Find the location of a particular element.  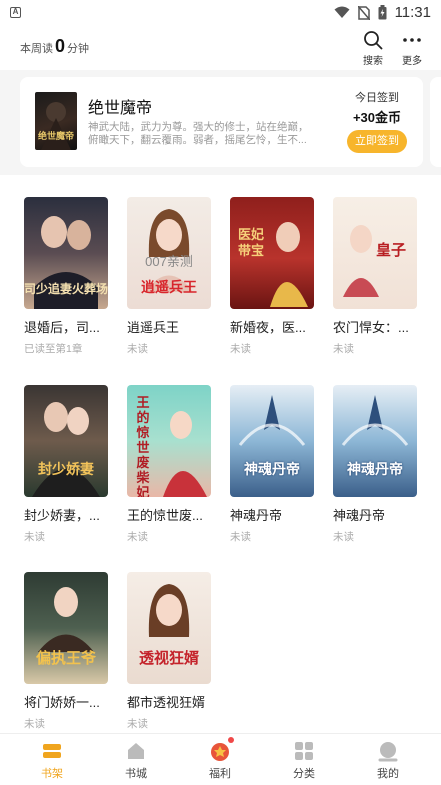

book-cover: 医妃带宝 is located at coordinates (272, 253).